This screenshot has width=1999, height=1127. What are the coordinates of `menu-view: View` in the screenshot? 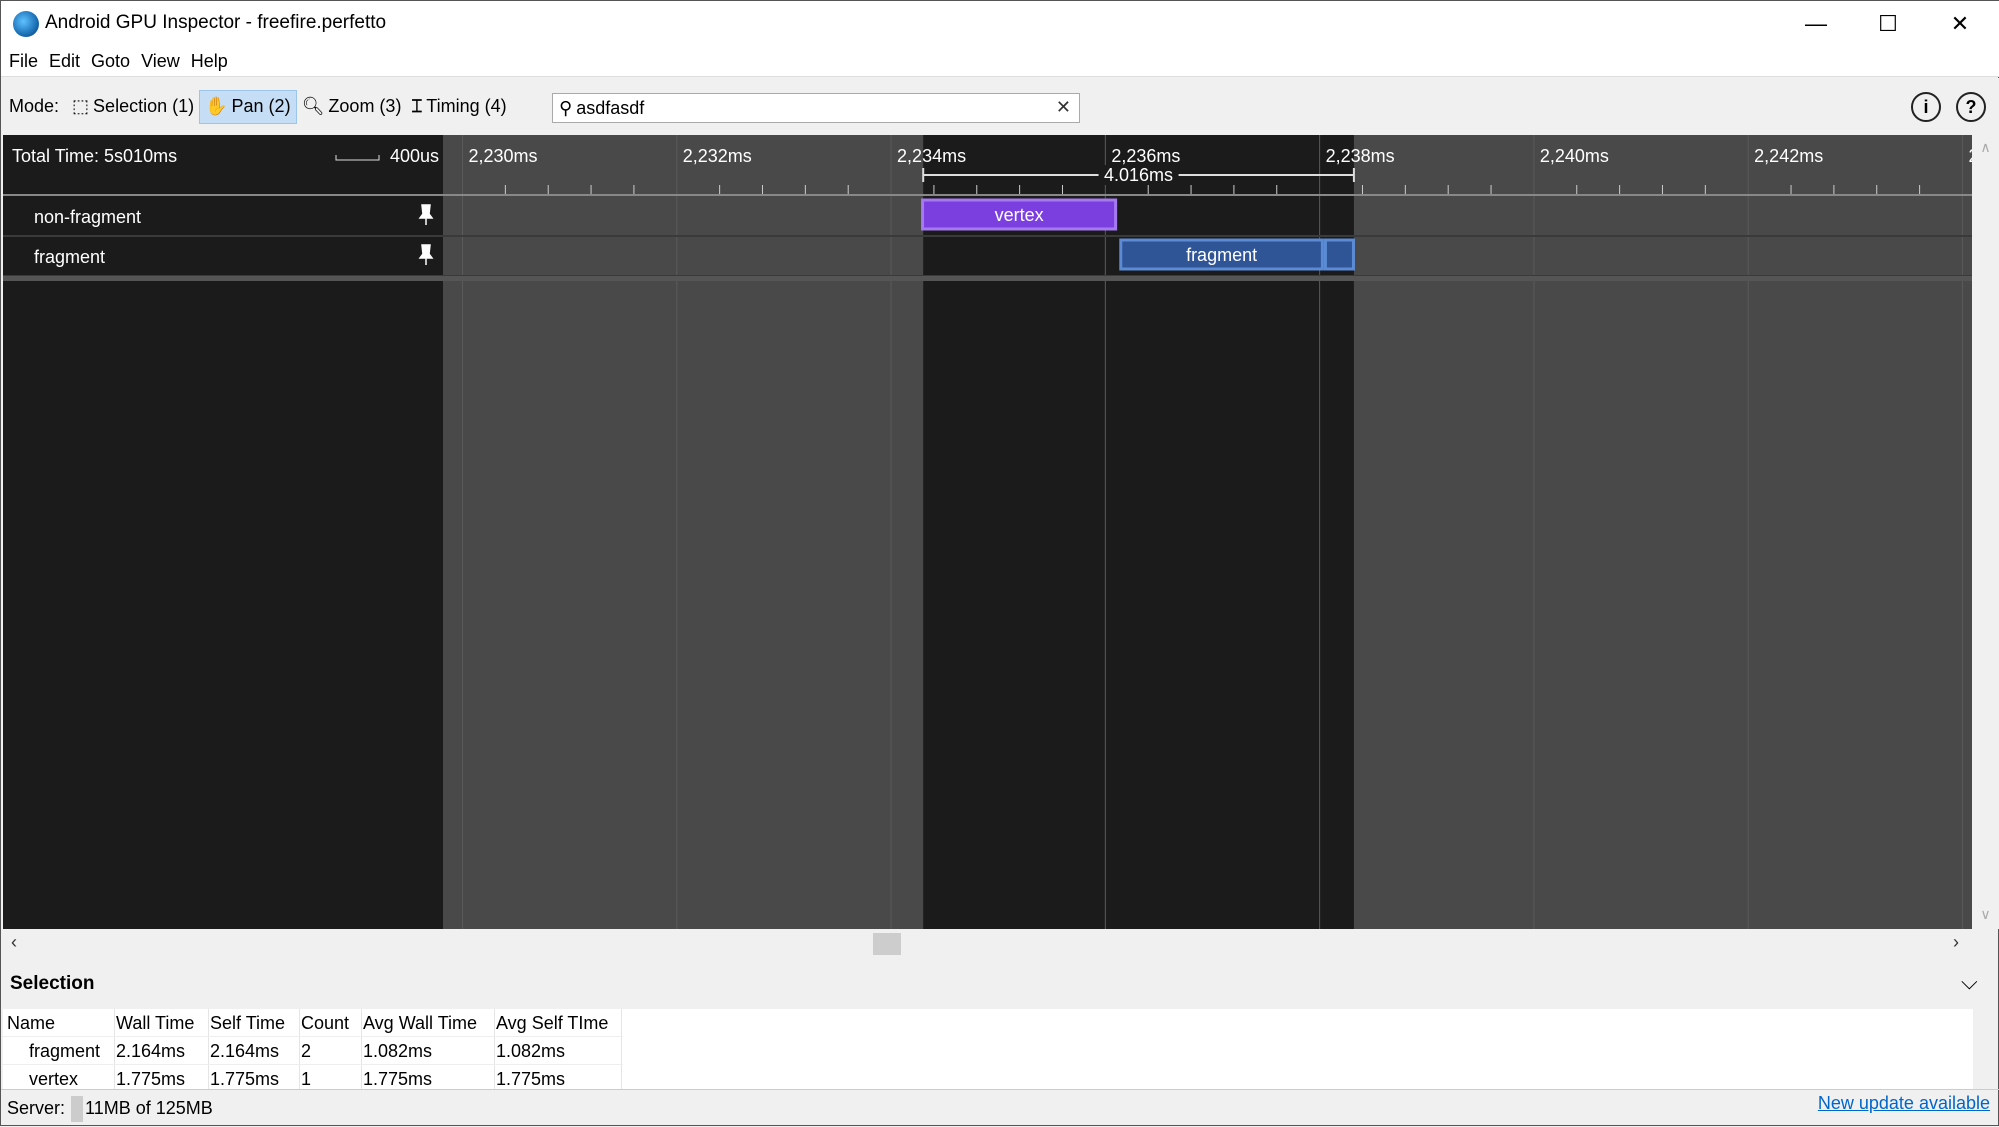 It's located at (160, 61).